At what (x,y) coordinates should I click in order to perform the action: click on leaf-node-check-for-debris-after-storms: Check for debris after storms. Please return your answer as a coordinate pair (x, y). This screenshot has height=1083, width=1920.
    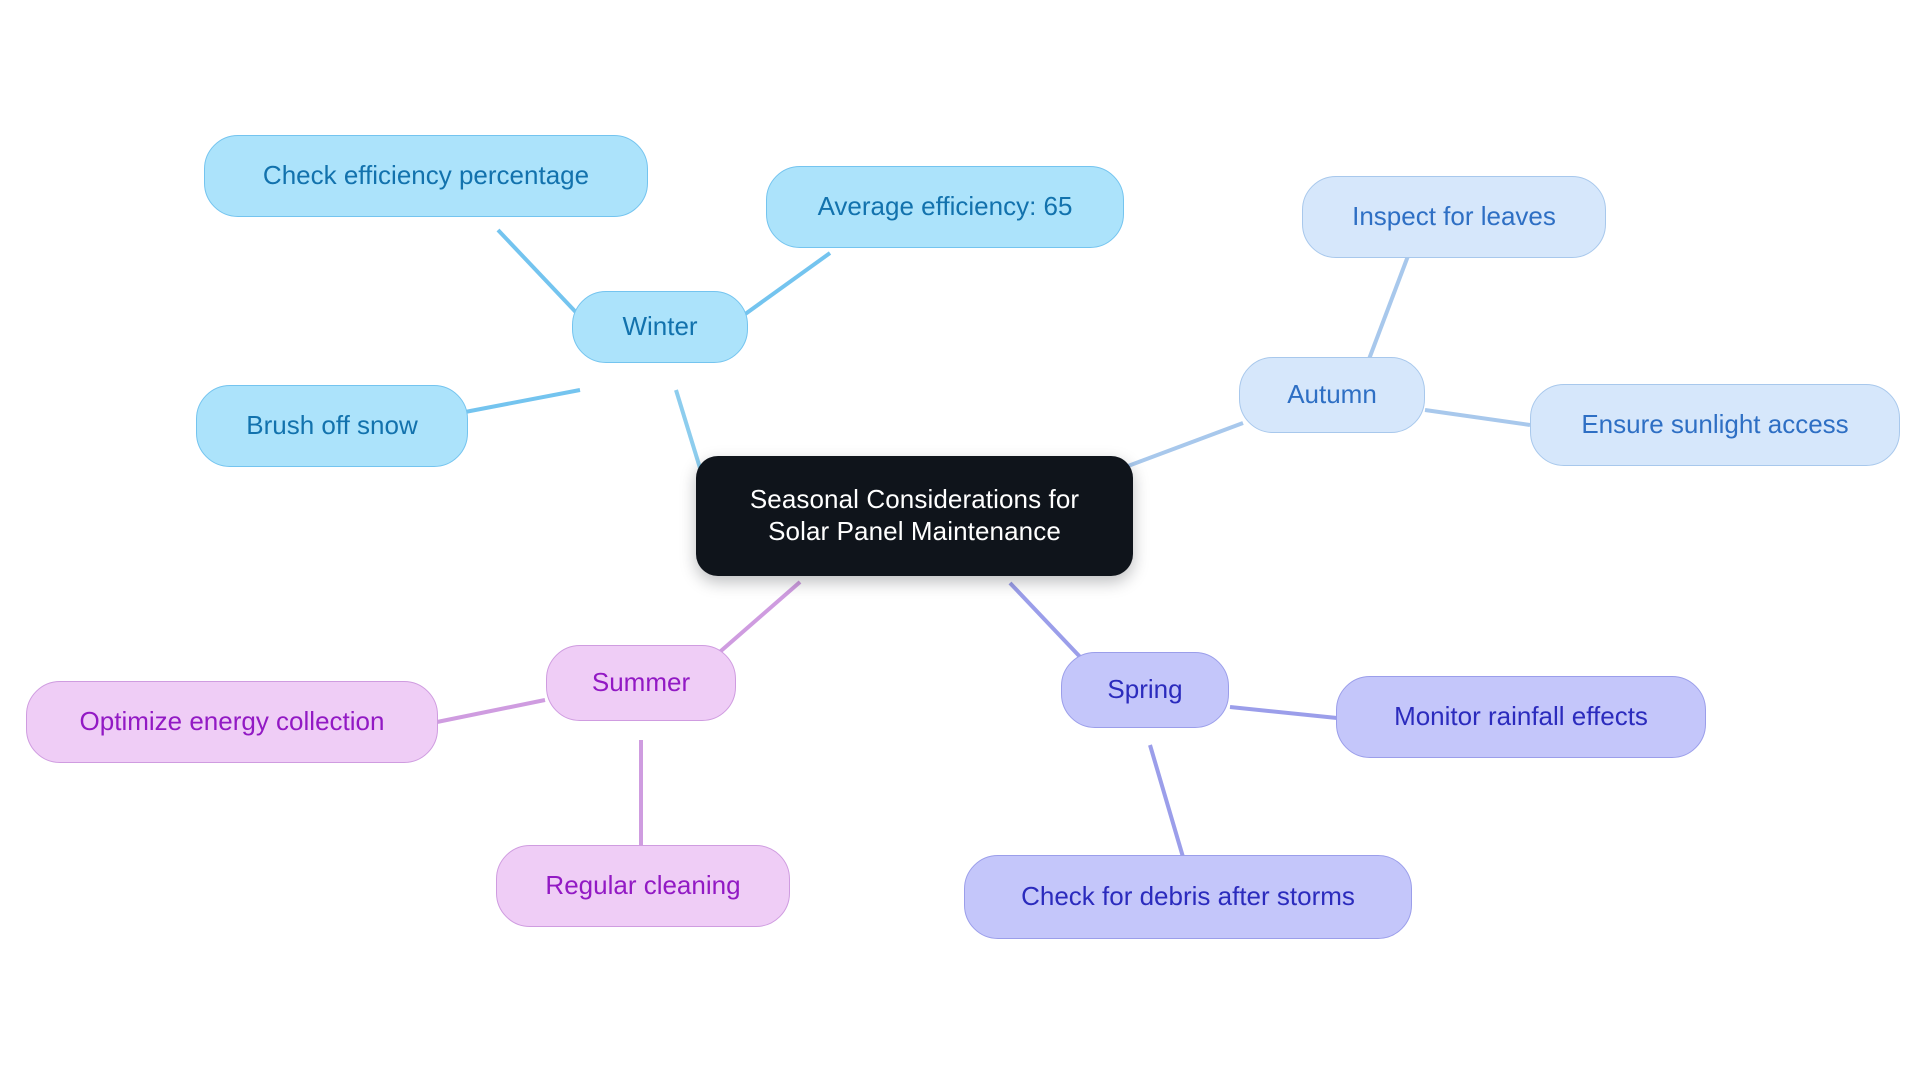
    Looking at the image, I should click on (1188, 897).